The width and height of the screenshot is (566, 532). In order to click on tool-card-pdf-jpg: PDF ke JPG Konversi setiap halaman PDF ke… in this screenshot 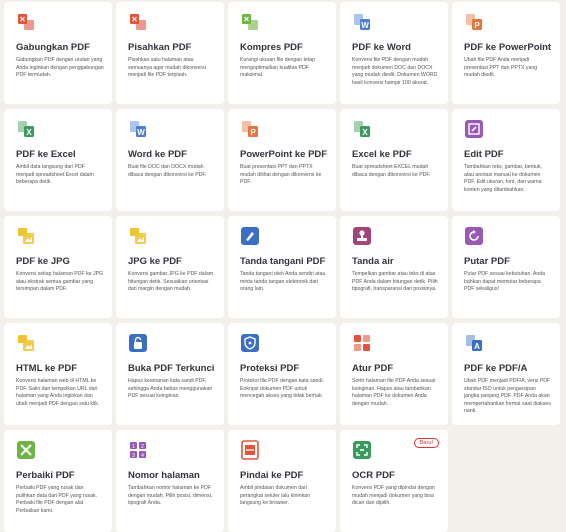, I will do `click(58, 267)`.